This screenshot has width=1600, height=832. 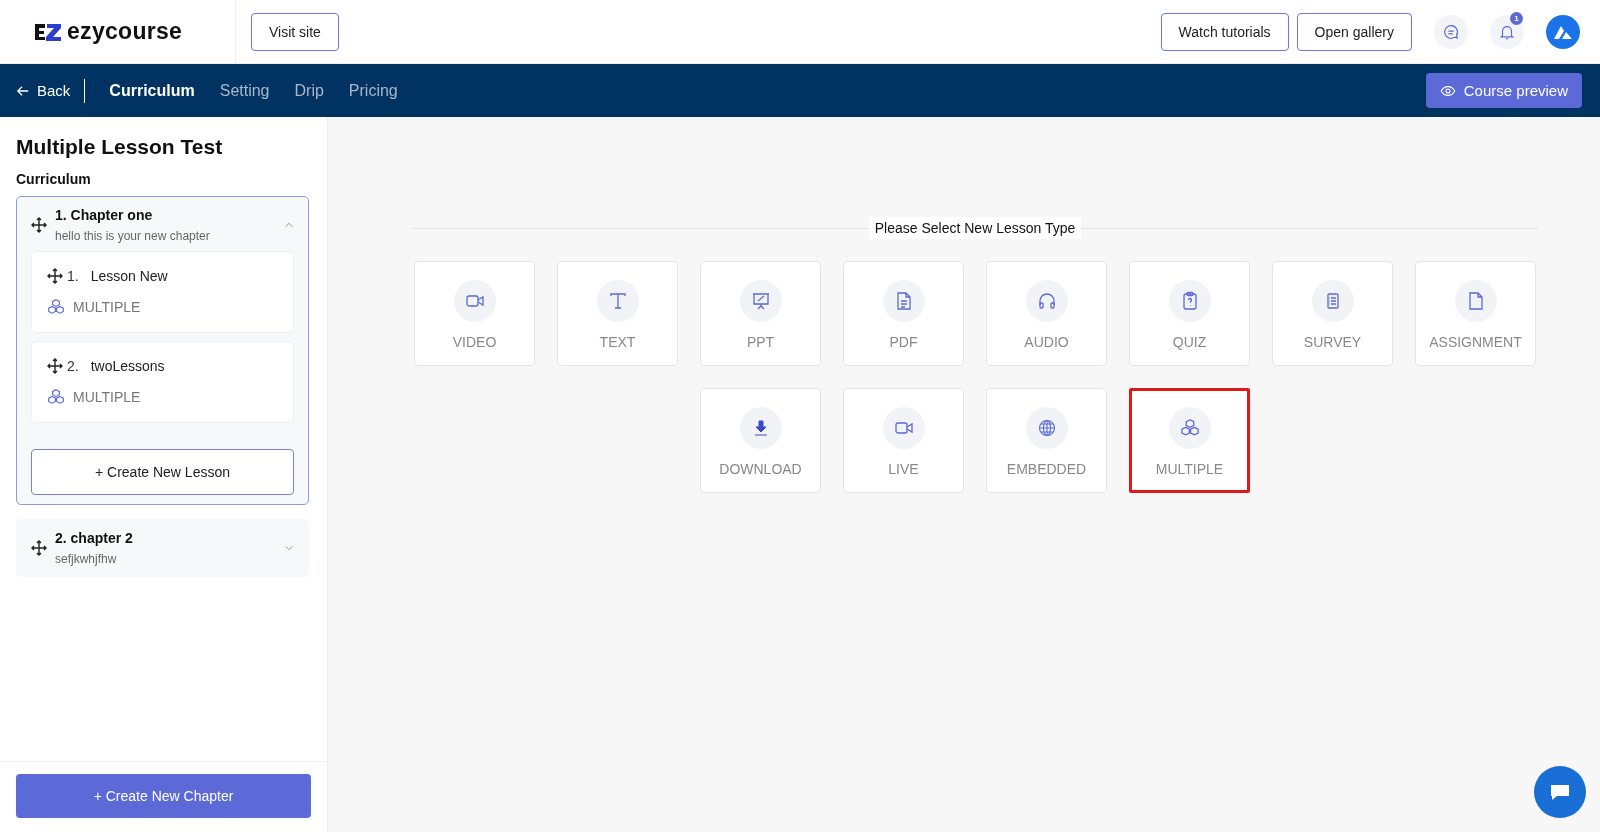 I want to click on chapter-description: sefjkwhjfhw, so click(x=86, y=559).